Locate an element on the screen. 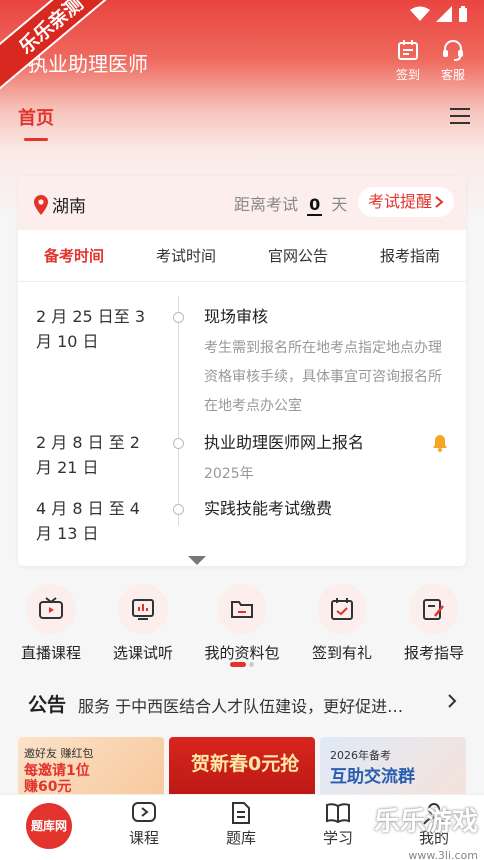 Image resolution: width=484 pixels, height=860 pixels. hamburger-menu-icon is located at coordinates (460, 116).